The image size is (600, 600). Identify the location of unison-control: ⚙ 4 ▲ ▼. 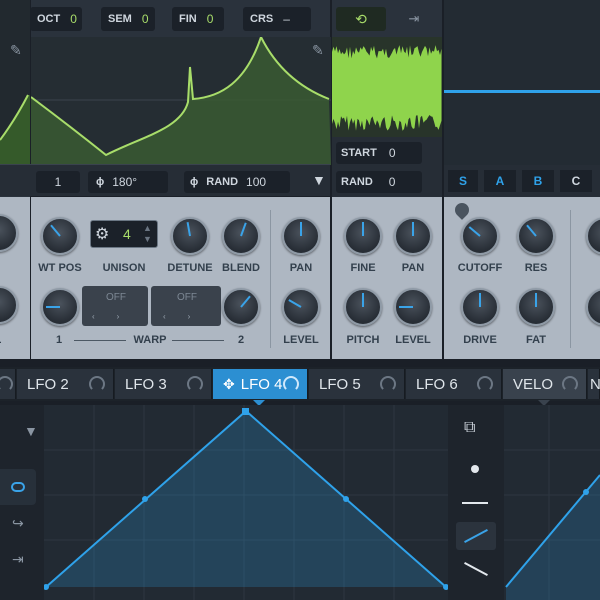
(124, 234).